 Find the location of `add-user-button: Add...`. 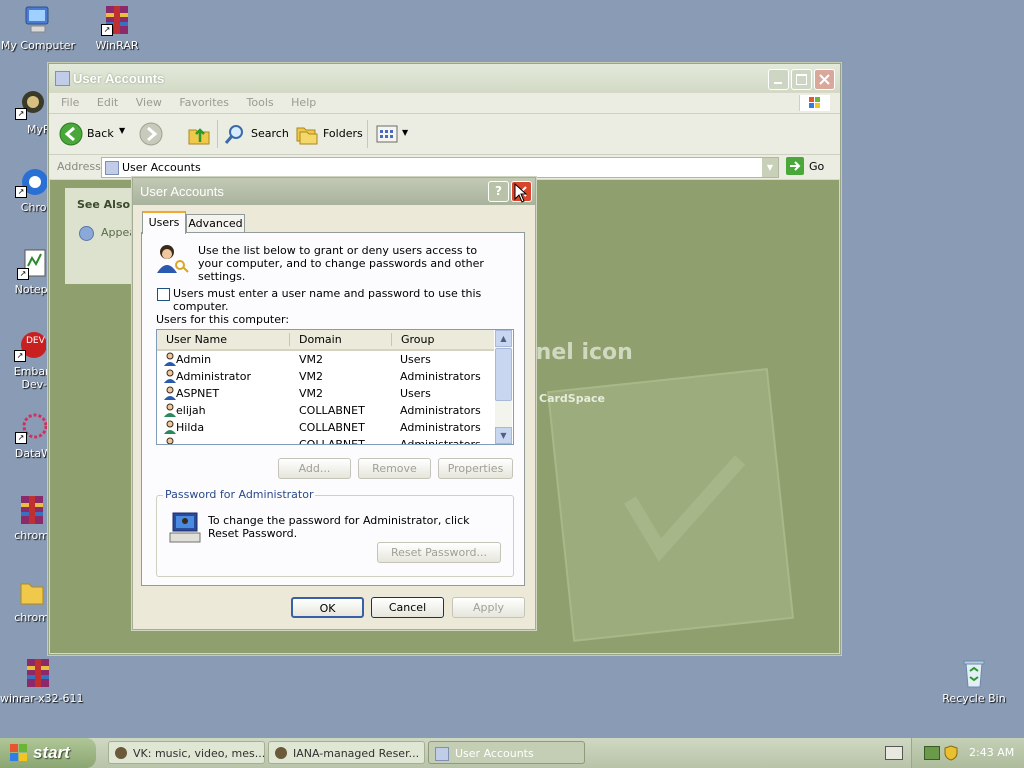

add-user-button: Add... is located at coordinates (314, 468).